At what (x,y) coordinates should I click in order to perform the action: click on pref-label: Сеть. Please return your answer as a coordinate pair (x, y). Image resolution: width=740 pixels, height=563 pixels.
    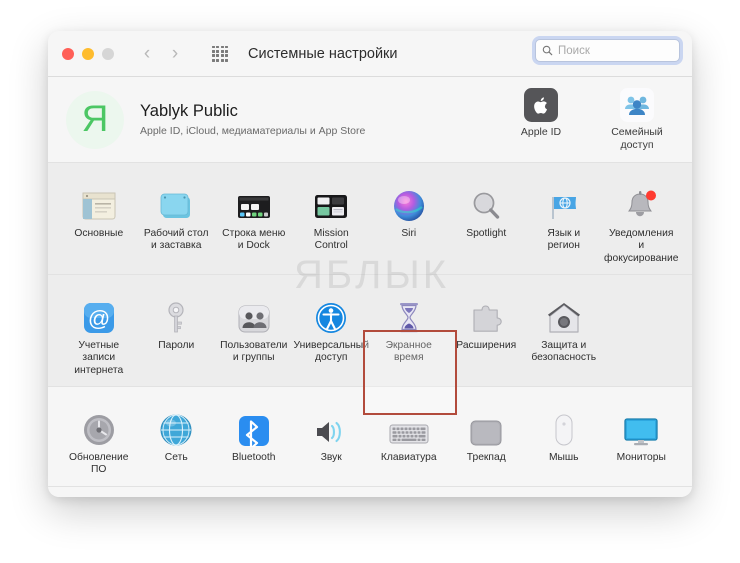
    Looking at the image, I should click on (176, 458).